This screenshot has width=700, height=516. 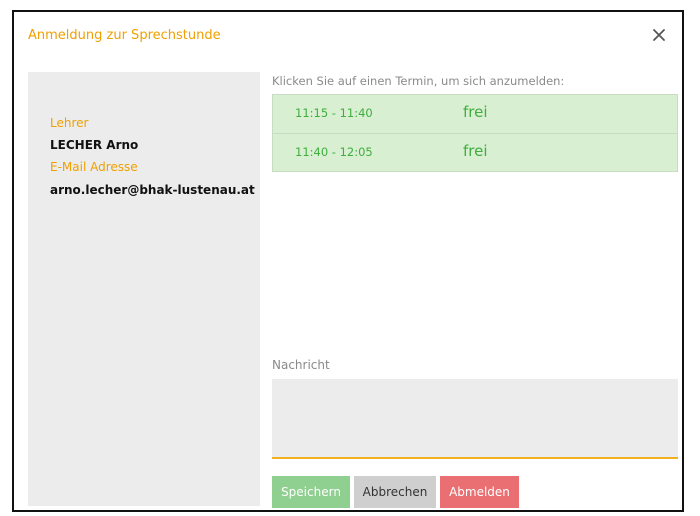 What do you see at coordinates (94, 145) in the screenshot?
I see `teacher-name: LECHER Arno` at bounding box center [94, 145].